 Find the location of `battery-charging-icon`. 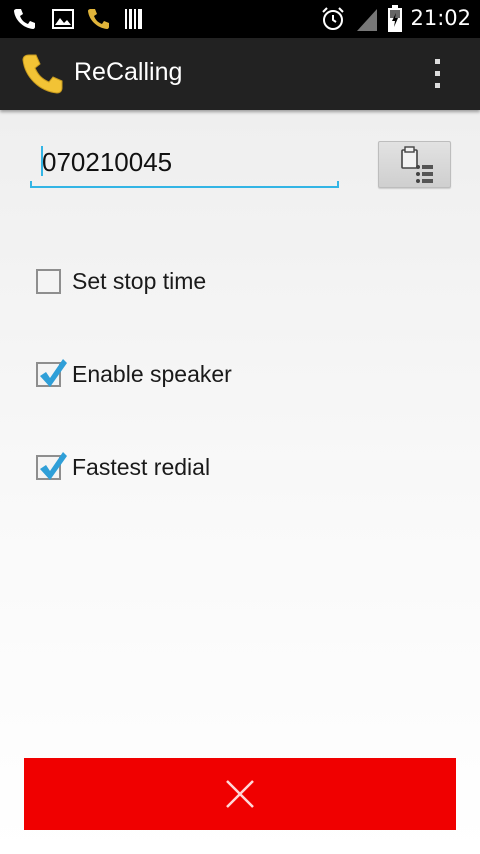

battery-charging-icon is located at coordinates (395, 18).